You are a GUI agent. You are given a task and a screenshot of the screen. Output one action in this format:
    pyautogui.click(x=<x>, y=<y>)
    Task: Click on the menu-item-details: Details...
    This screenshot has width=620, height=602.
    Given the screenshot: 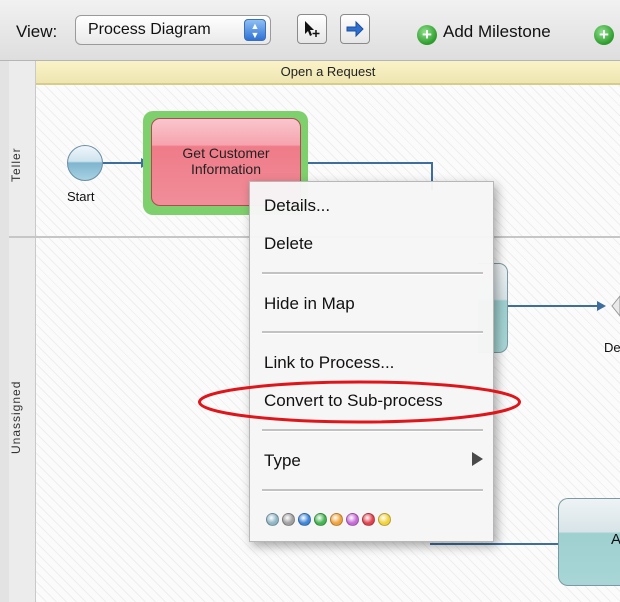 What is the action you would take?
    pyautogui.click(x=297, y=206)
    